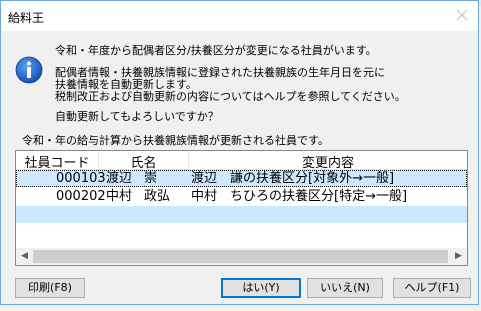 Image resolution: width=481 pixels, height=311 pixels. Describe the element at coordinates (24, 256) in the screenshot. I see `scroll-left-icon: ◀` at that location.